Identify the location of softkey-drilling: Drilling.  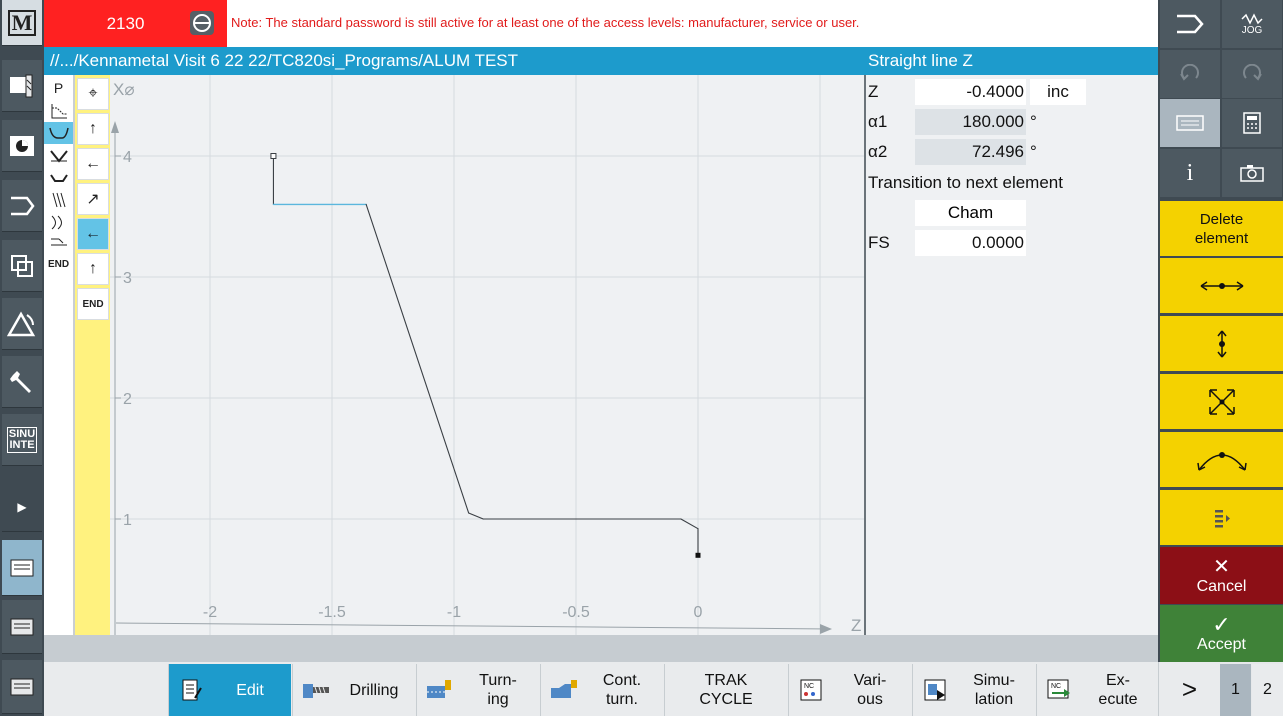
(353, 690).